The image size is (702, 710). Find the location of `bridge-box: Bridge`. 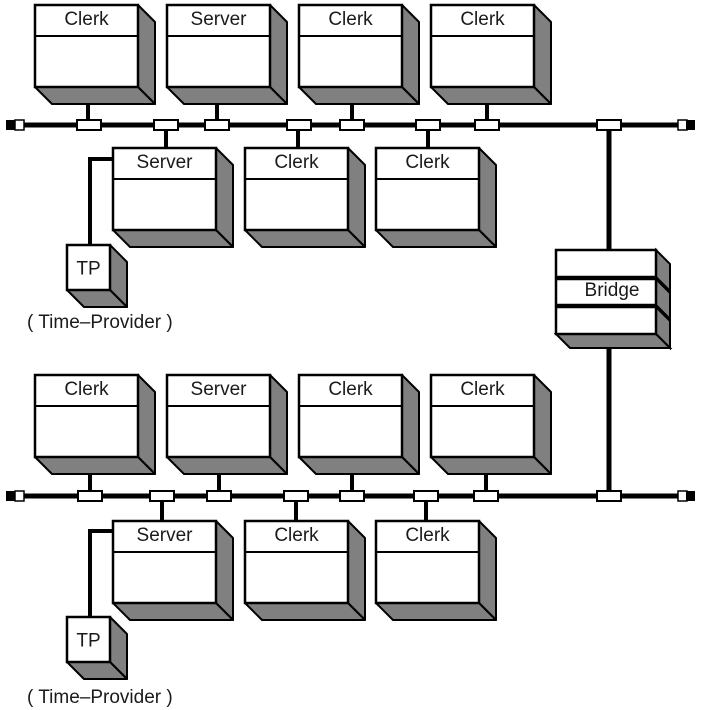

bridge-box: Bridge is located at coordinates (613, 299).